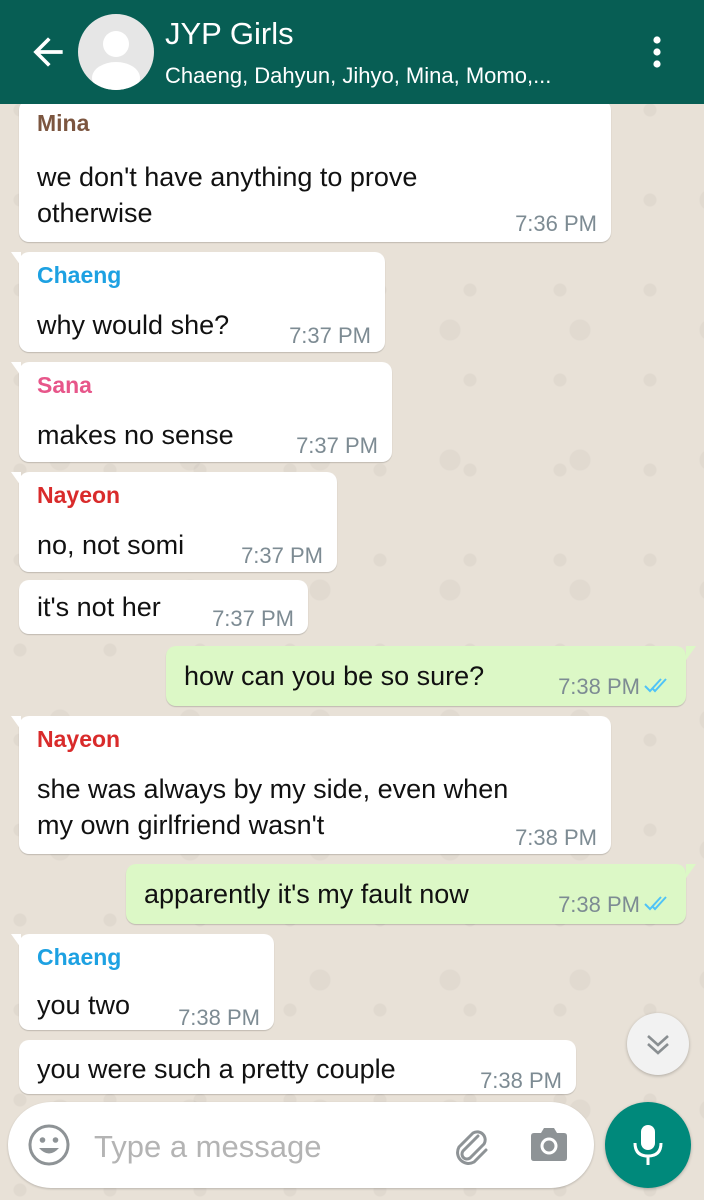  I want to click on message-time: 7:36 PM, so click(556, 223).